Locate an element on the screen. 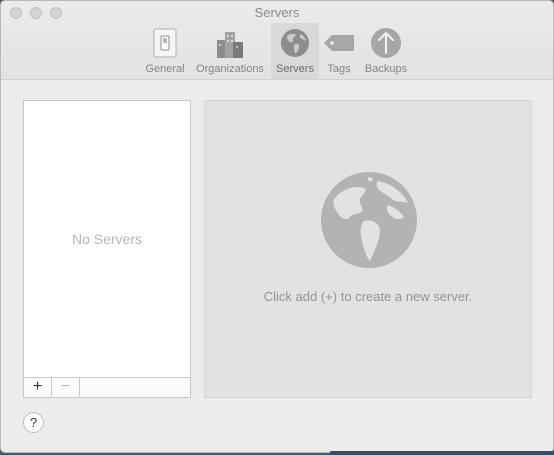 The image size is (554, 455). switch-icon is located at coordinates (165, 43).